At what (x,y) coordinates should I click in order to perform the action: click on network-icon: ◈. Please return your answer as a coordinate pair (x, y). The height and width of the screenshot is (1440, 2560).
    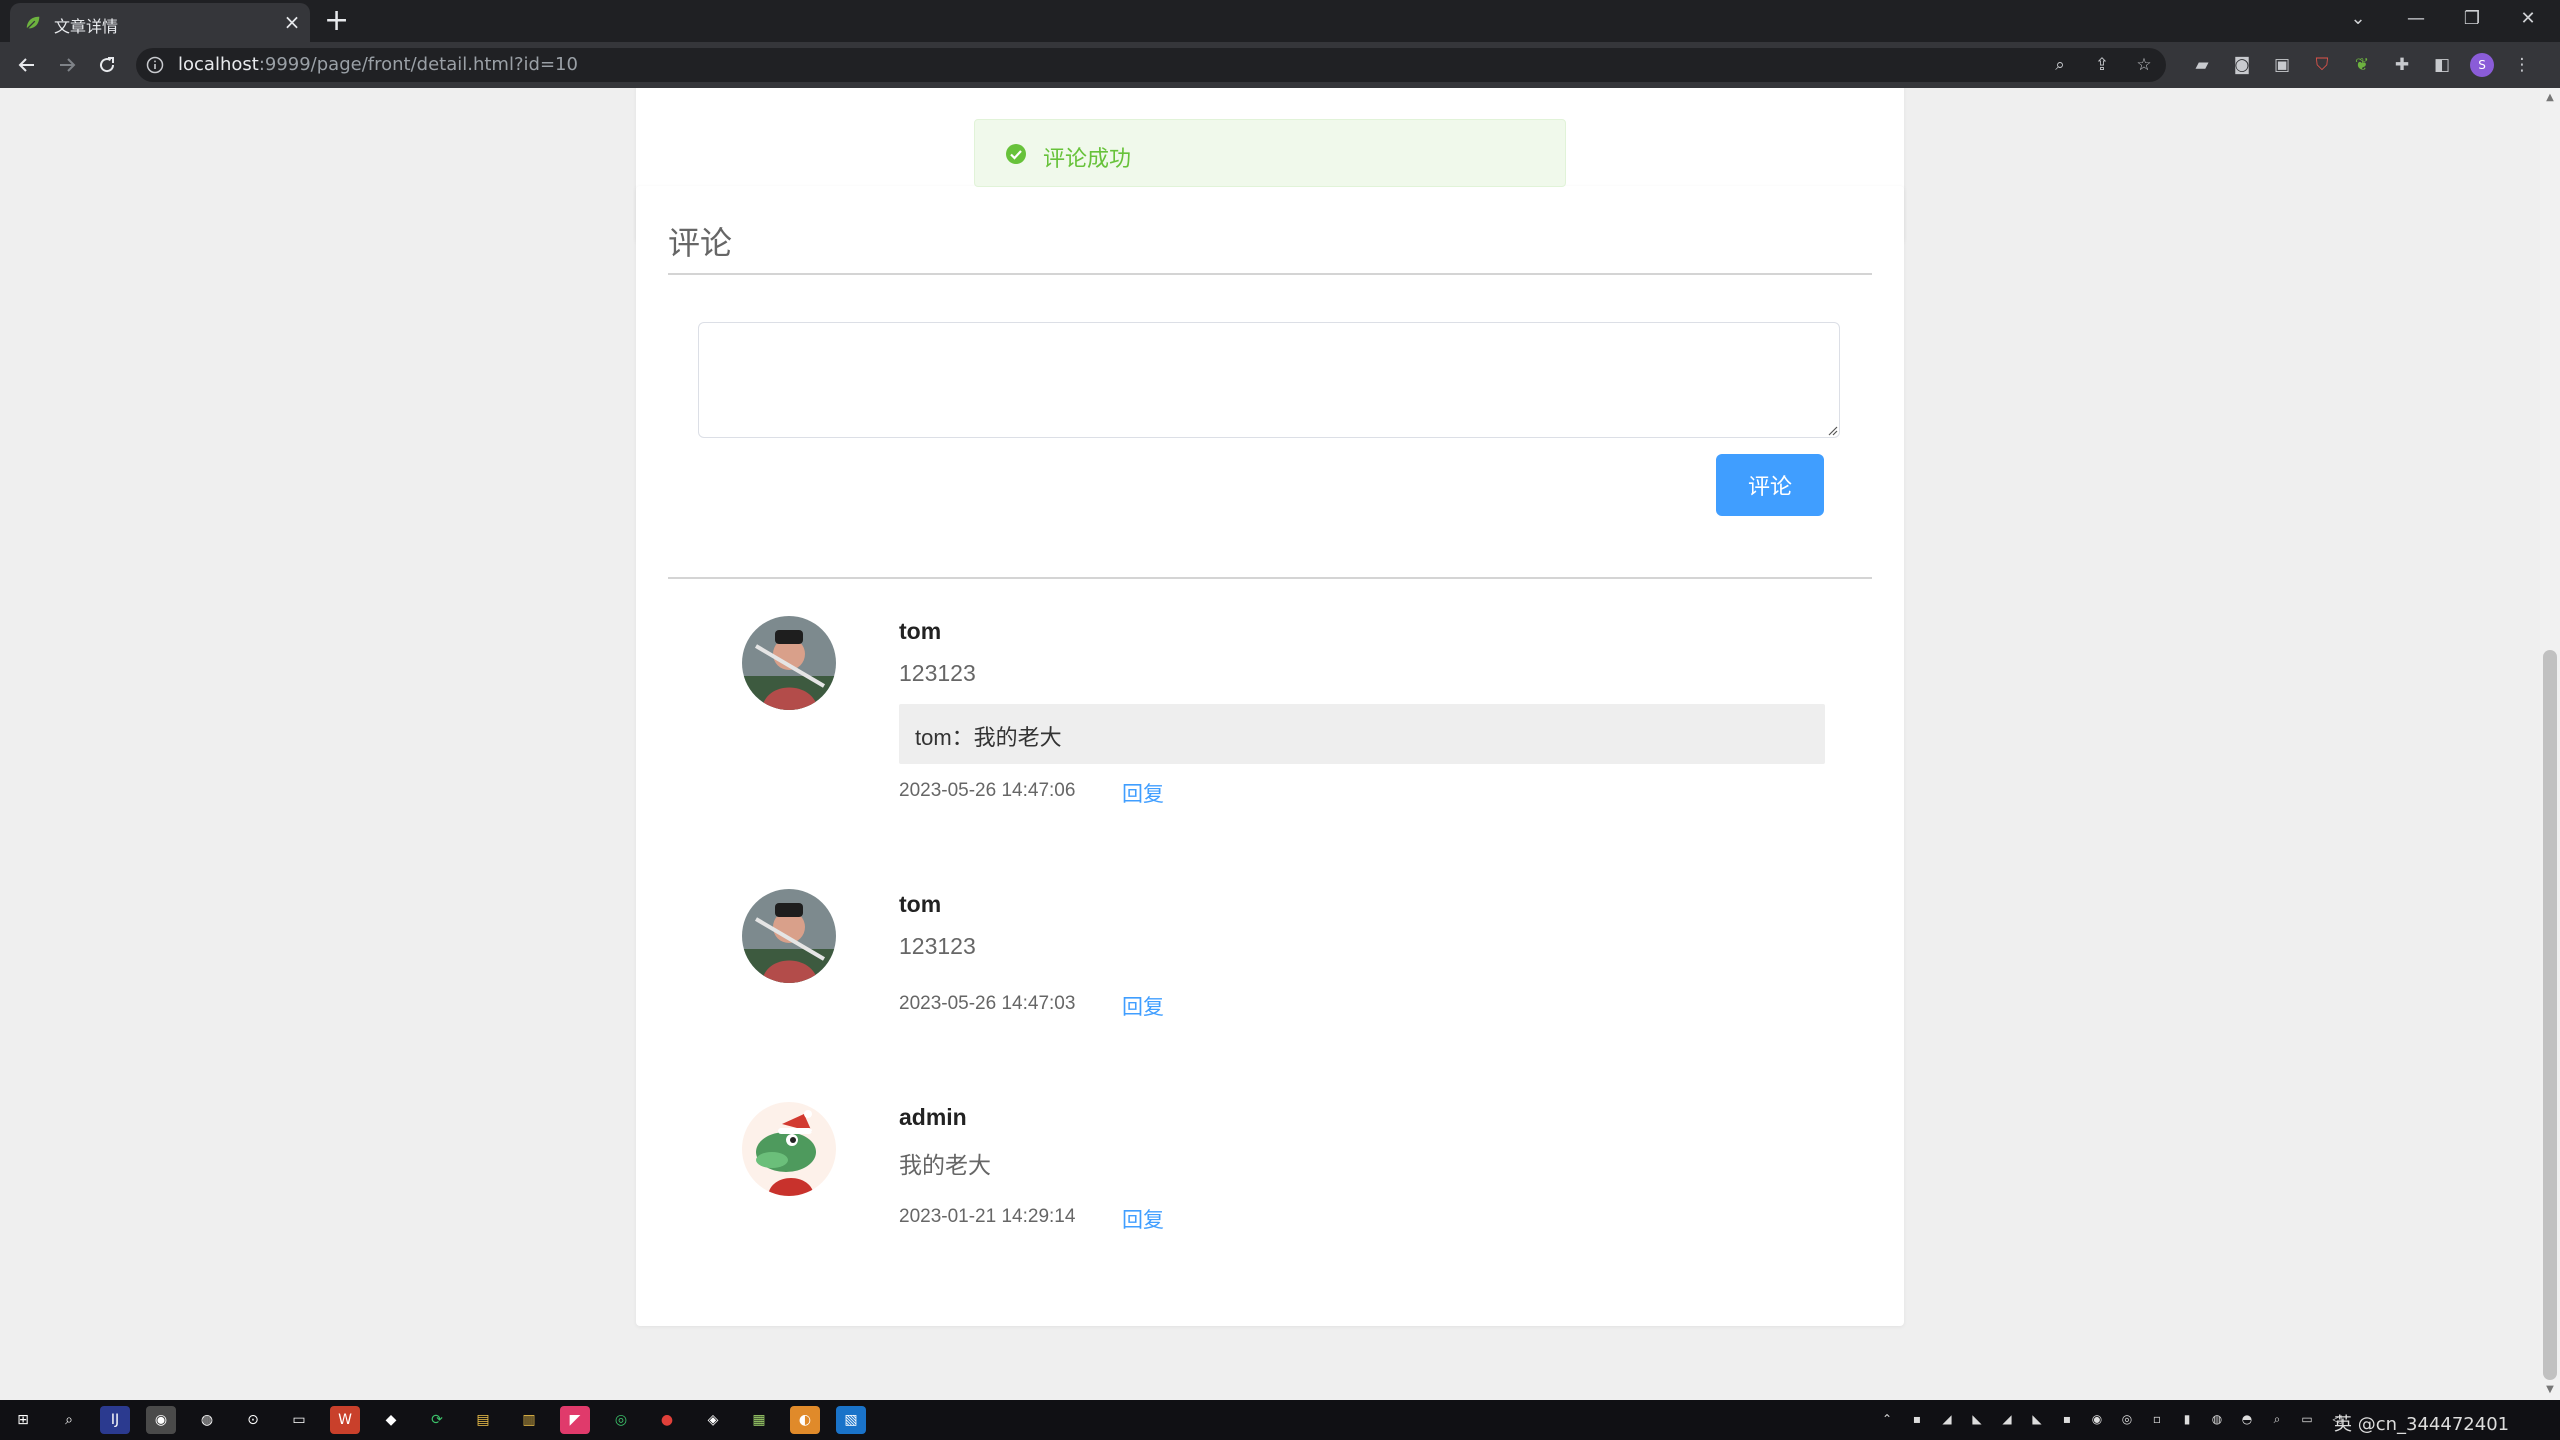
    Looking at the image, I should click on (713, 1420).